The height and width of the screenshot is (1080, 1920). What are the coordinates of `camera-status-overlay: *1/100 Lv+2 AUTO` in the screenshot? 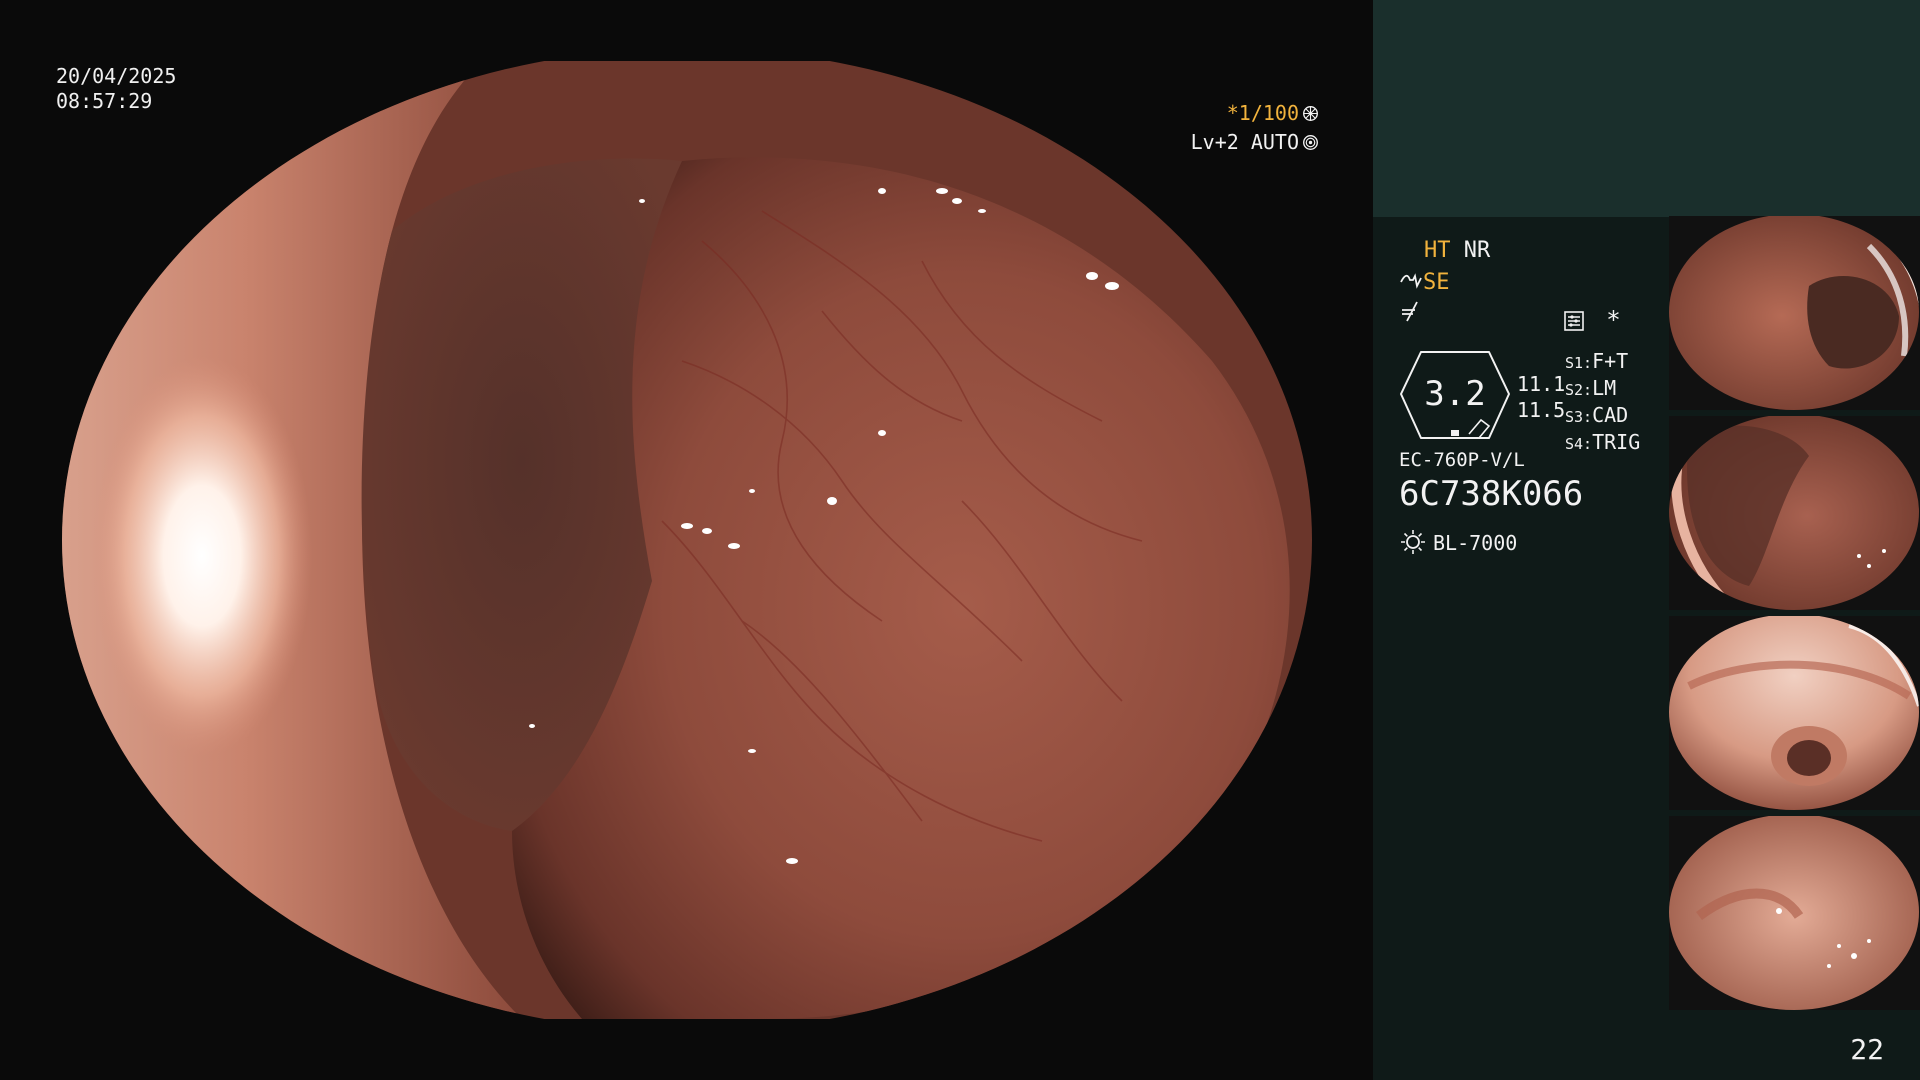 It's located at (1255, 128).